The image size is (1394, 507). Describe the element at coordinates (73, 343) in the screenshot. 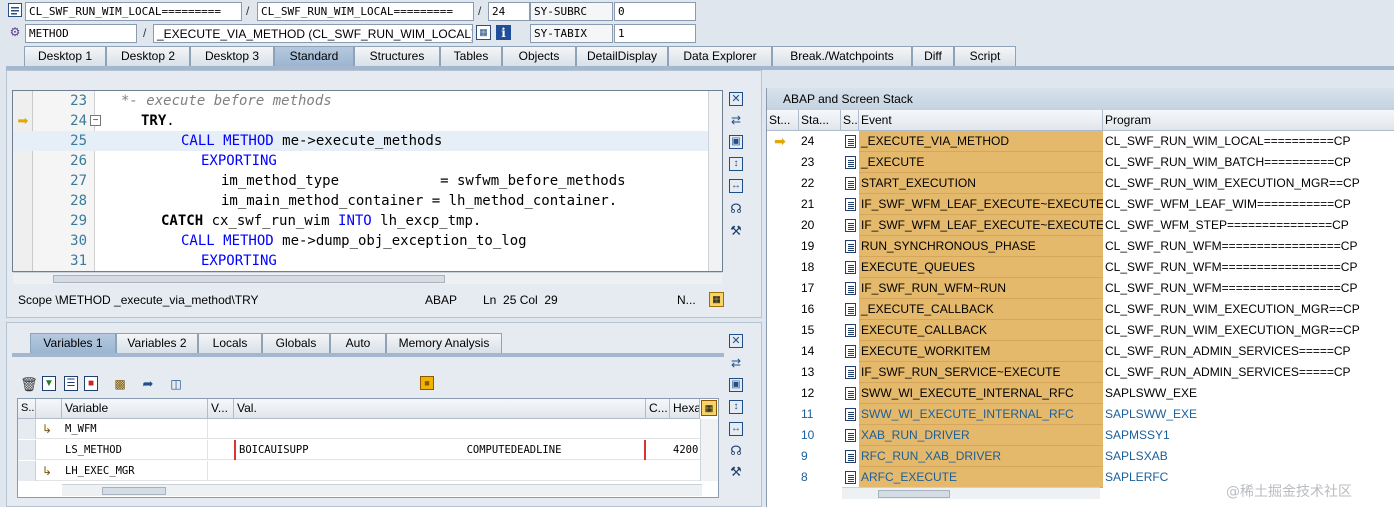

I see `tab-variables-1: Variables 1` at that location.